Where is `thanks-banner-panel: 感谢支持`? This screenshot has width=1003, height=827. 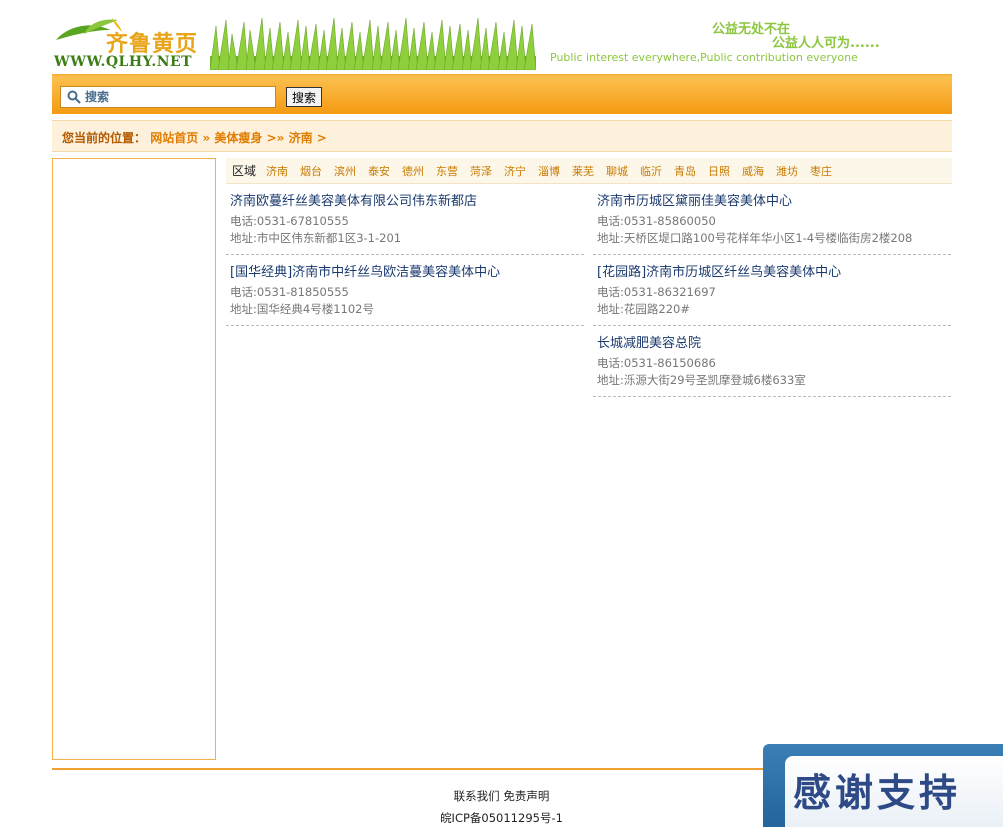 thanks-banner-panel: 感谢支持 is located at coordinates (894, 791).